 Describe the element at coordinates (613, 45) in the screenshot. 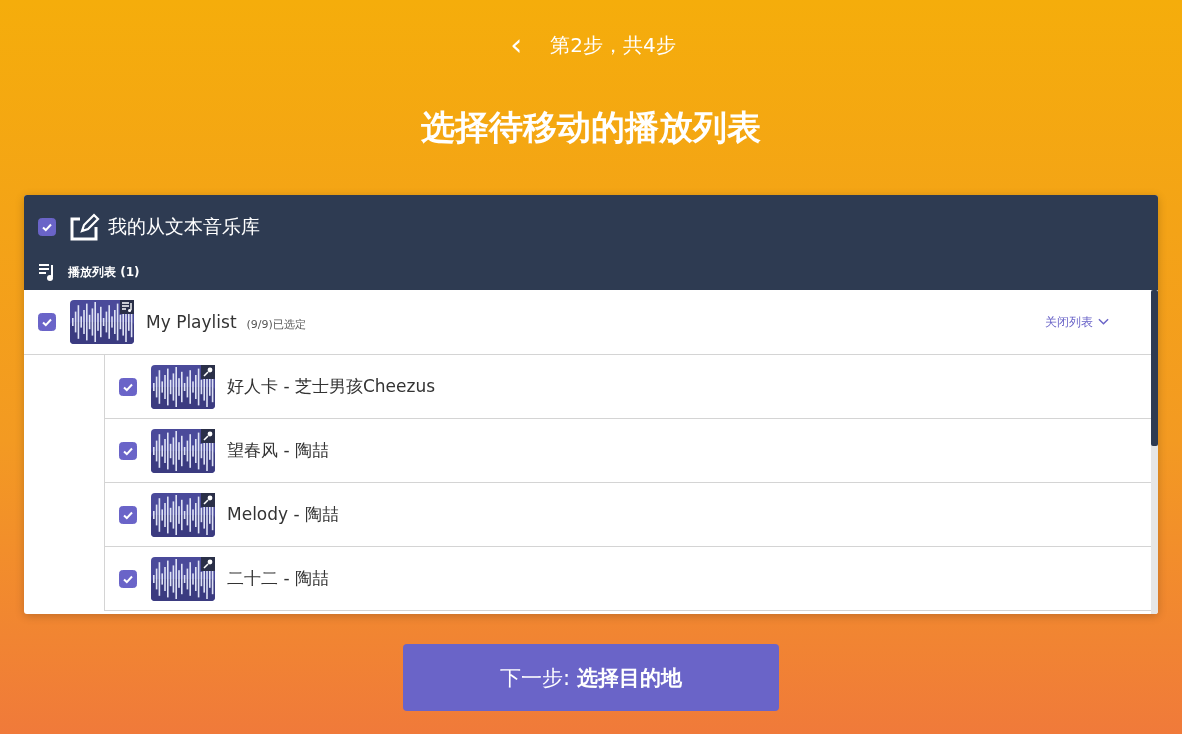

I see `step-indicator: 第2步，共4步` at that location.